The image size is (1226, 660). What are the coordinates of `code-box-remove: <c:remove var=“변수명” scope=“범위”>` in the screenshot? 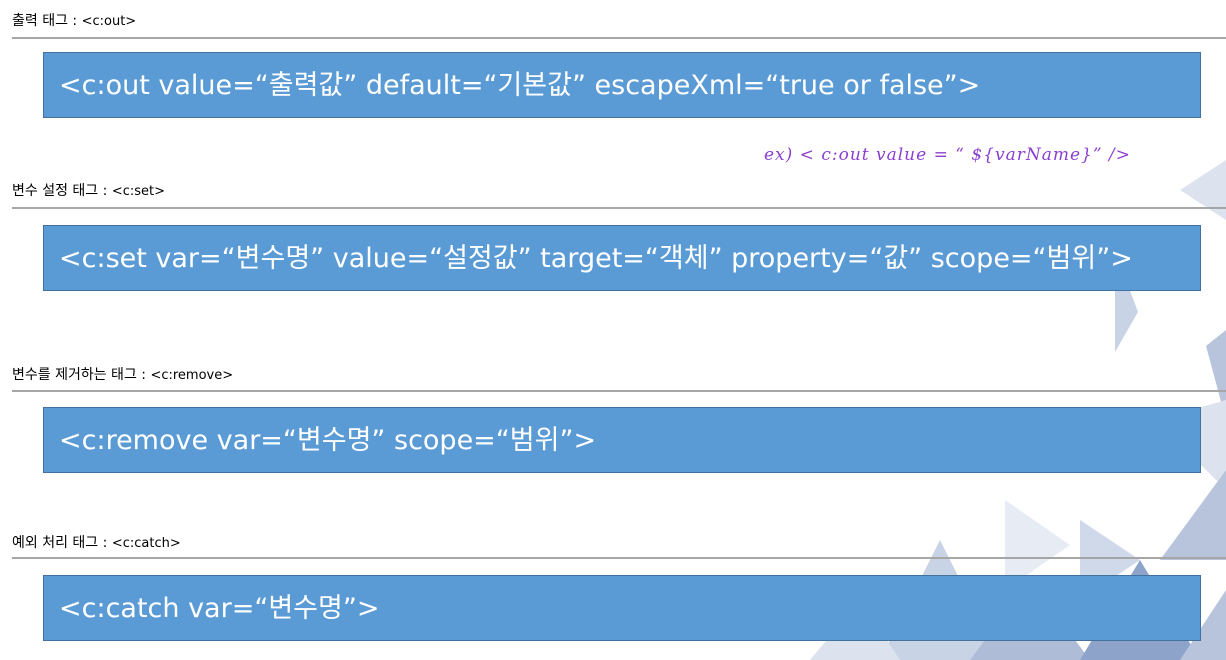 It's located at (622, 440).